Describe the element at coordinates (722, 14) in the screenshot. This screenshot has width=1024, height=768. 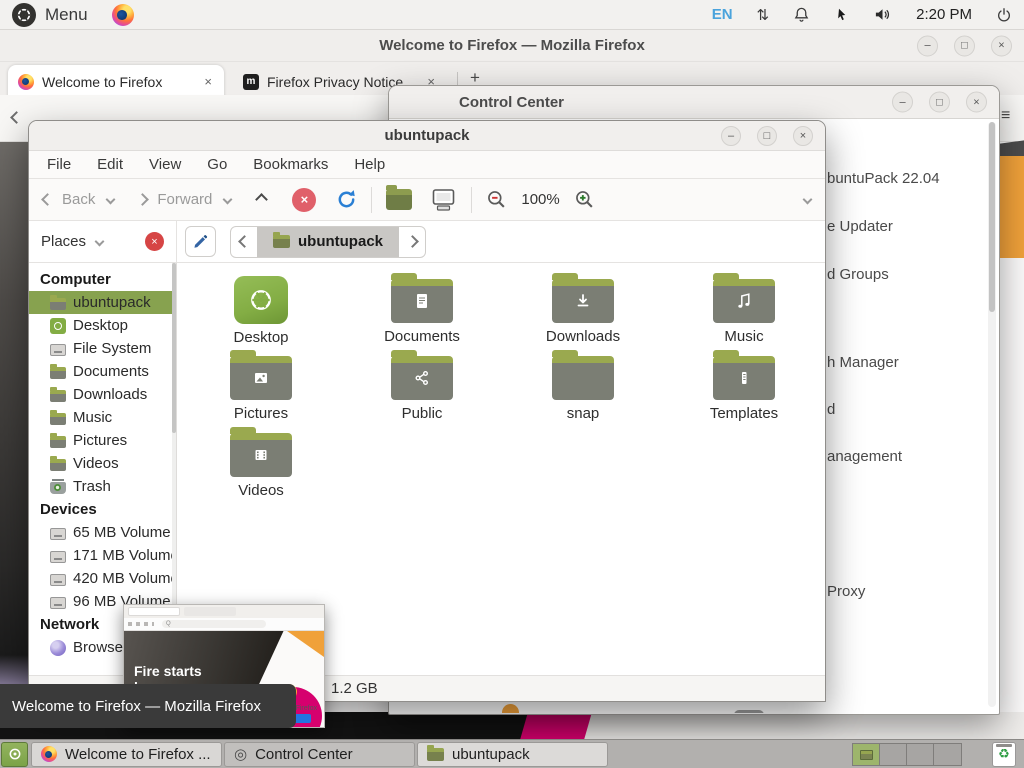
I see `keyboard-layout-indicator: EN` at that location.